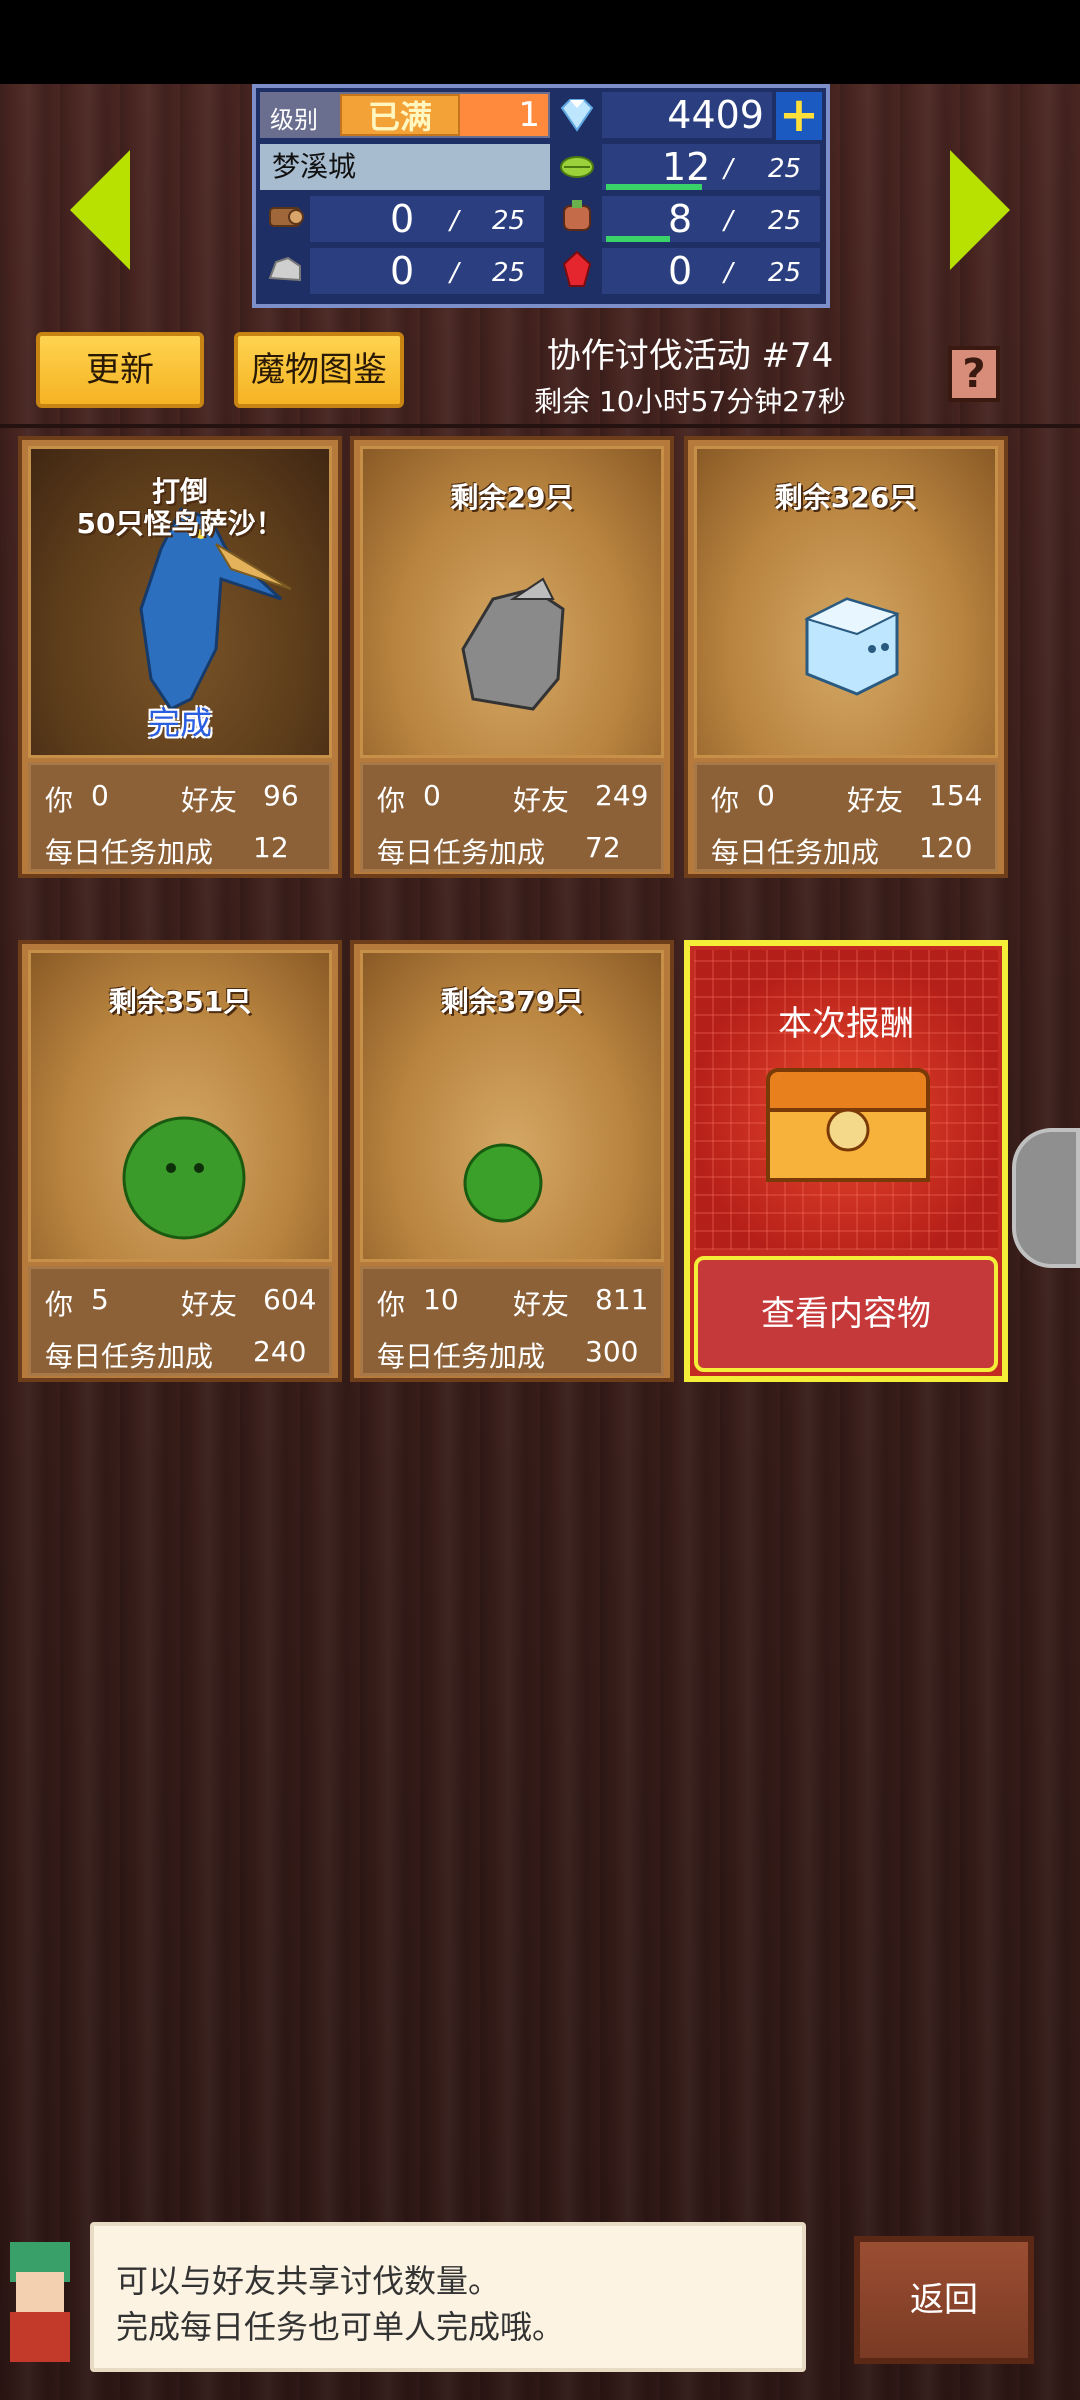 The height and width of the screenshot is (2400, 1080). I want to click on you-count: 10, so click(441, 1299).